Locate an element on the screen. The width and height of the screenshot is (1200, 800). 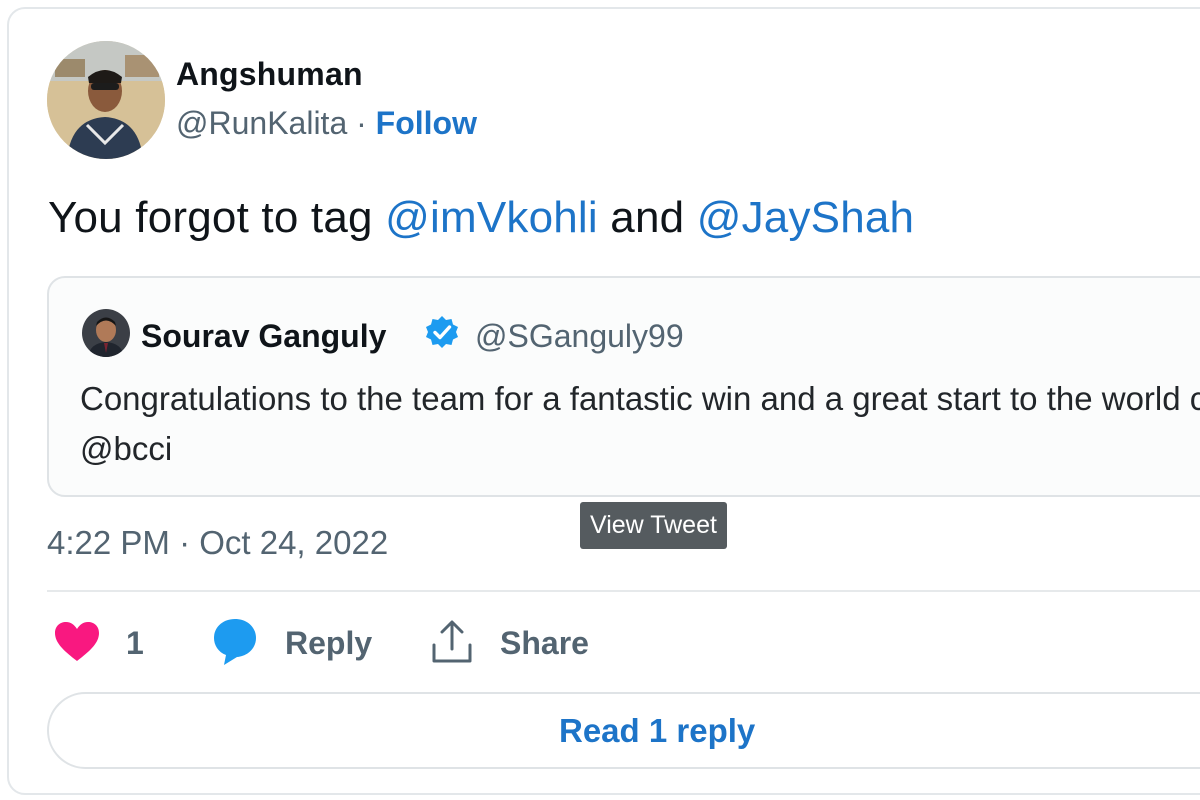
action-bar: 1 Reply Share is located at coordinates (600, 645).